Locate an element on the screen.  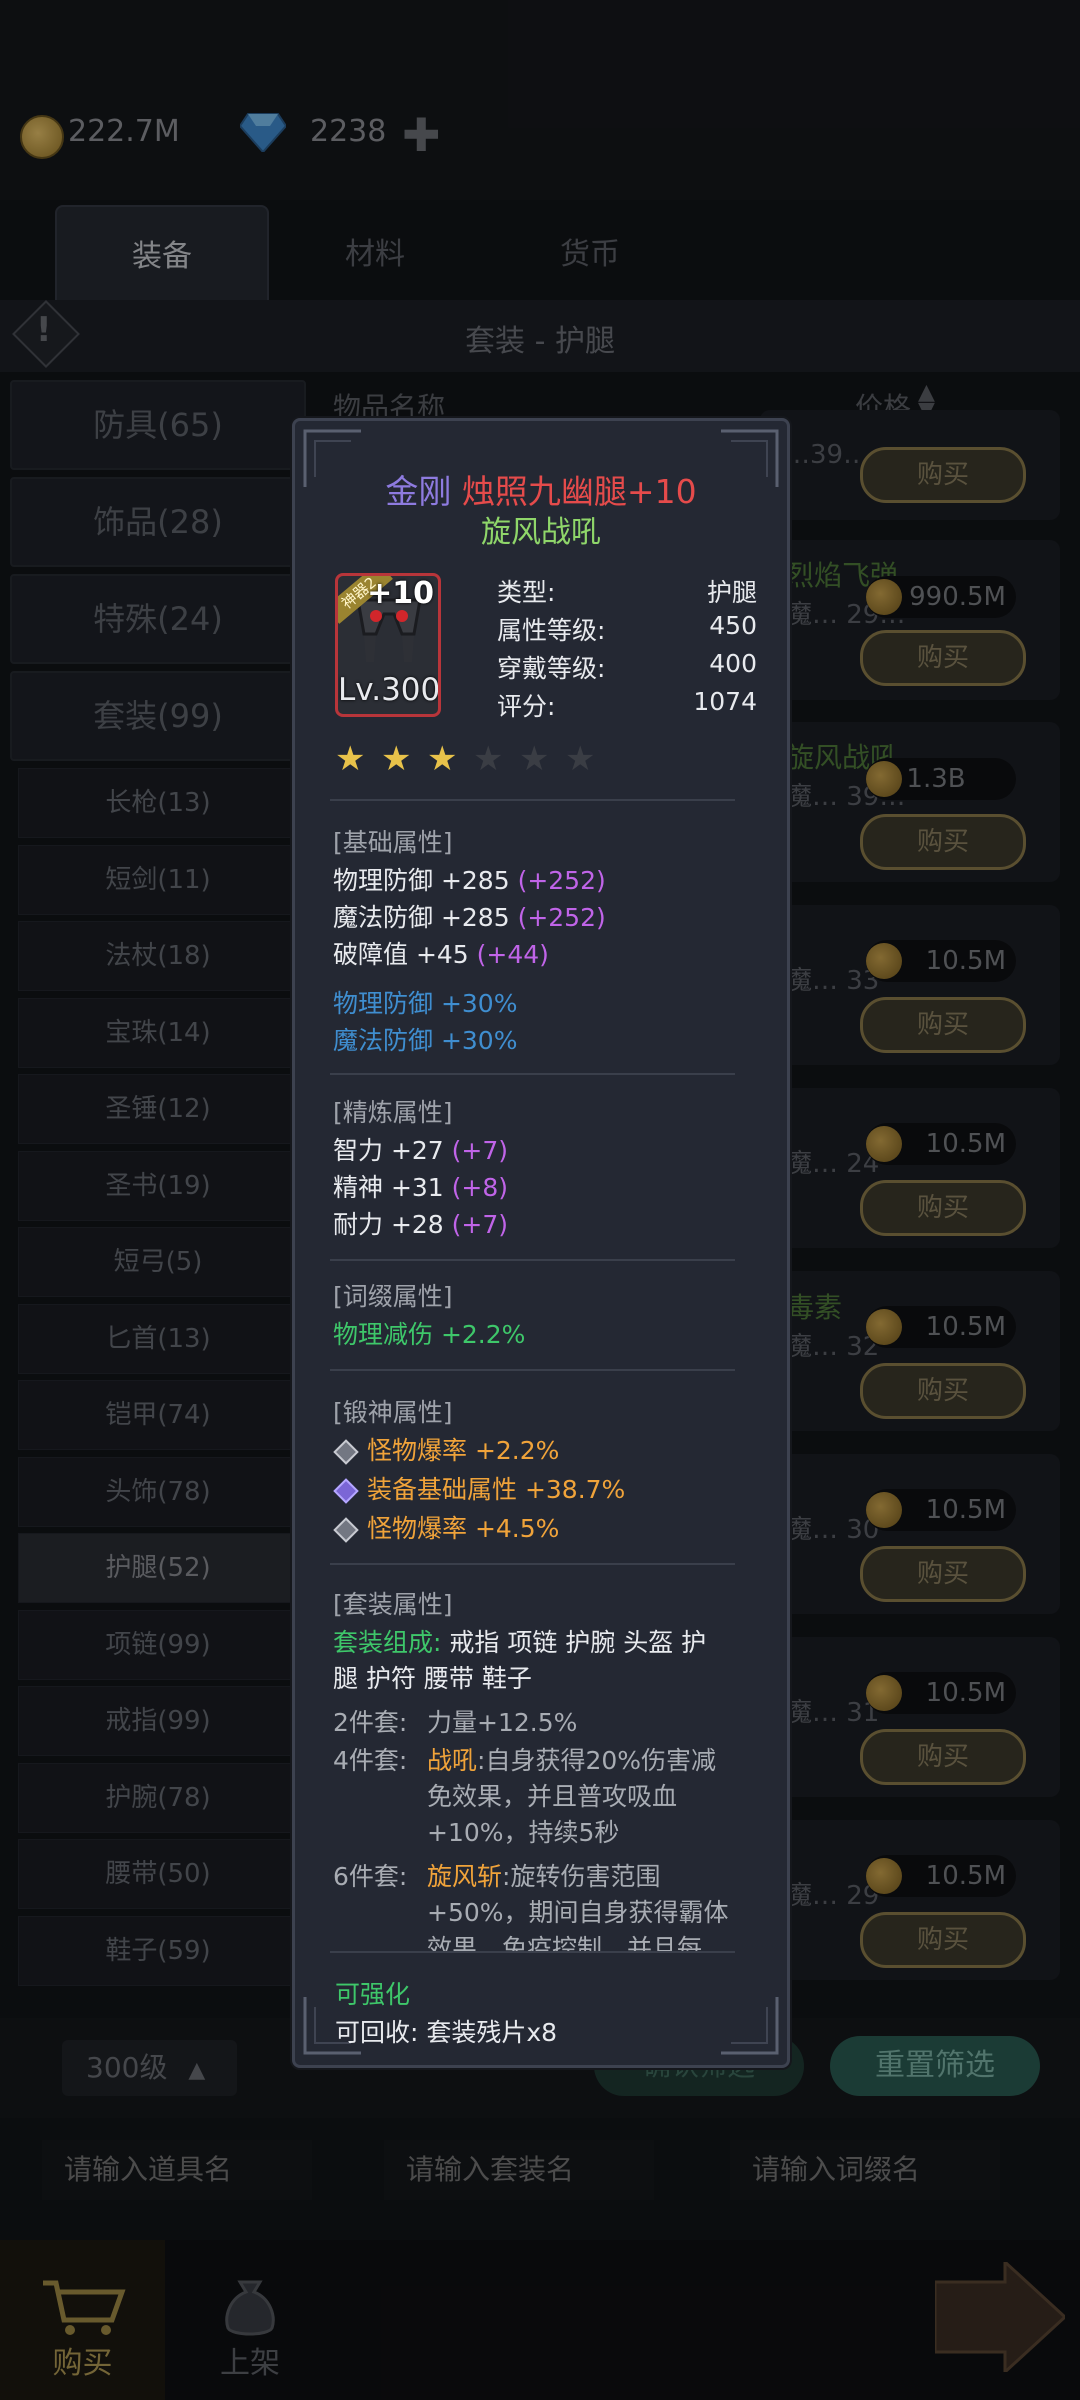
subcategory-bracer: 护腕(78) is located at coordinates (158, 1798).